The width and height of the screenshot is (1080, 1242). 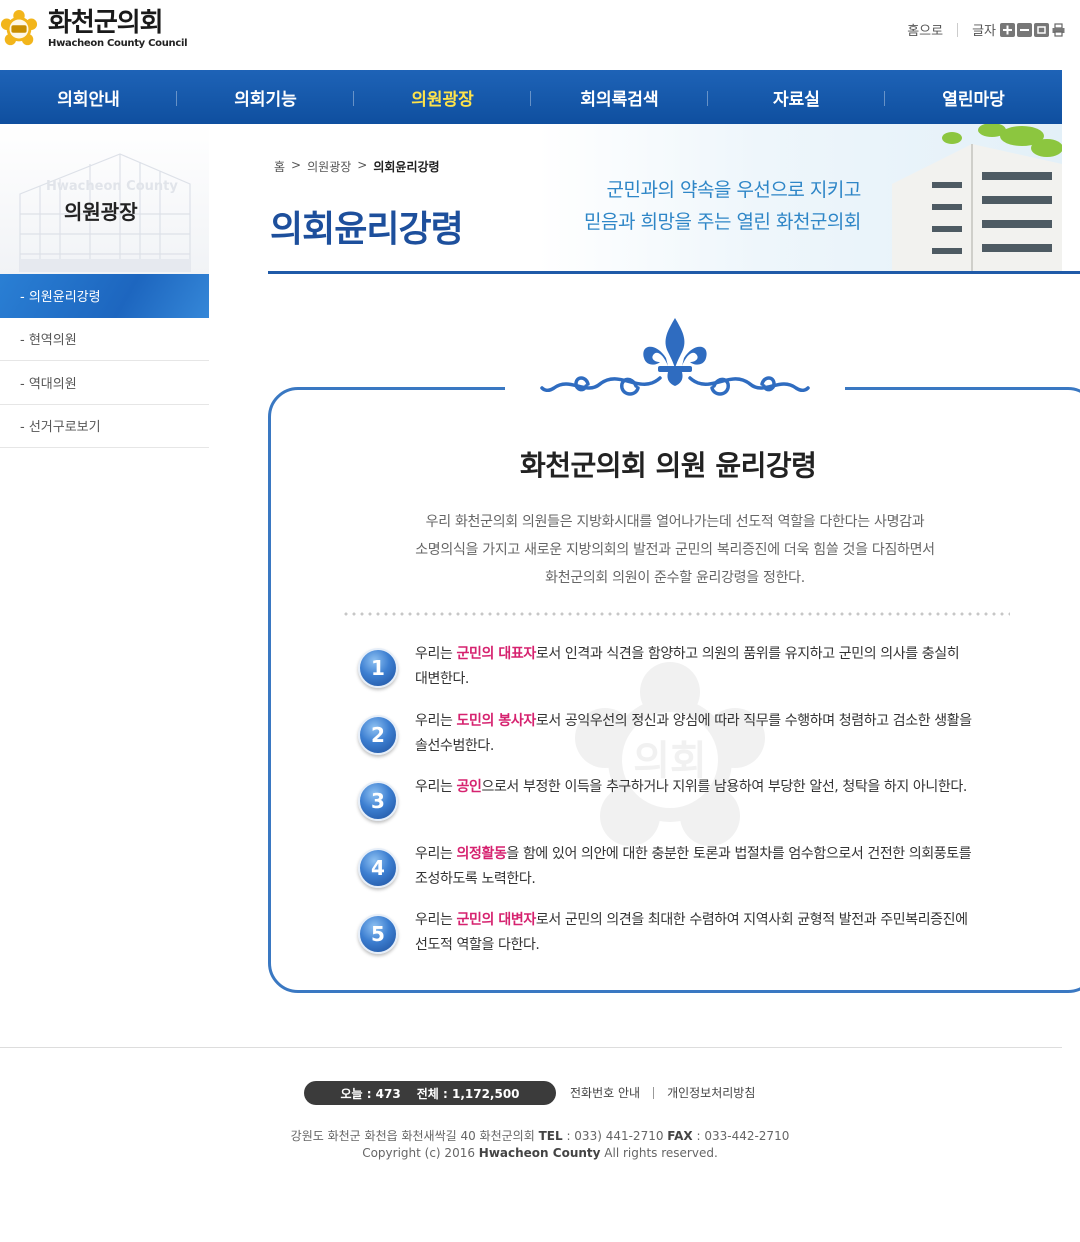 I want to click on privacy-policy-link: 개인정보처리방침, so click(x=711, y=1092).